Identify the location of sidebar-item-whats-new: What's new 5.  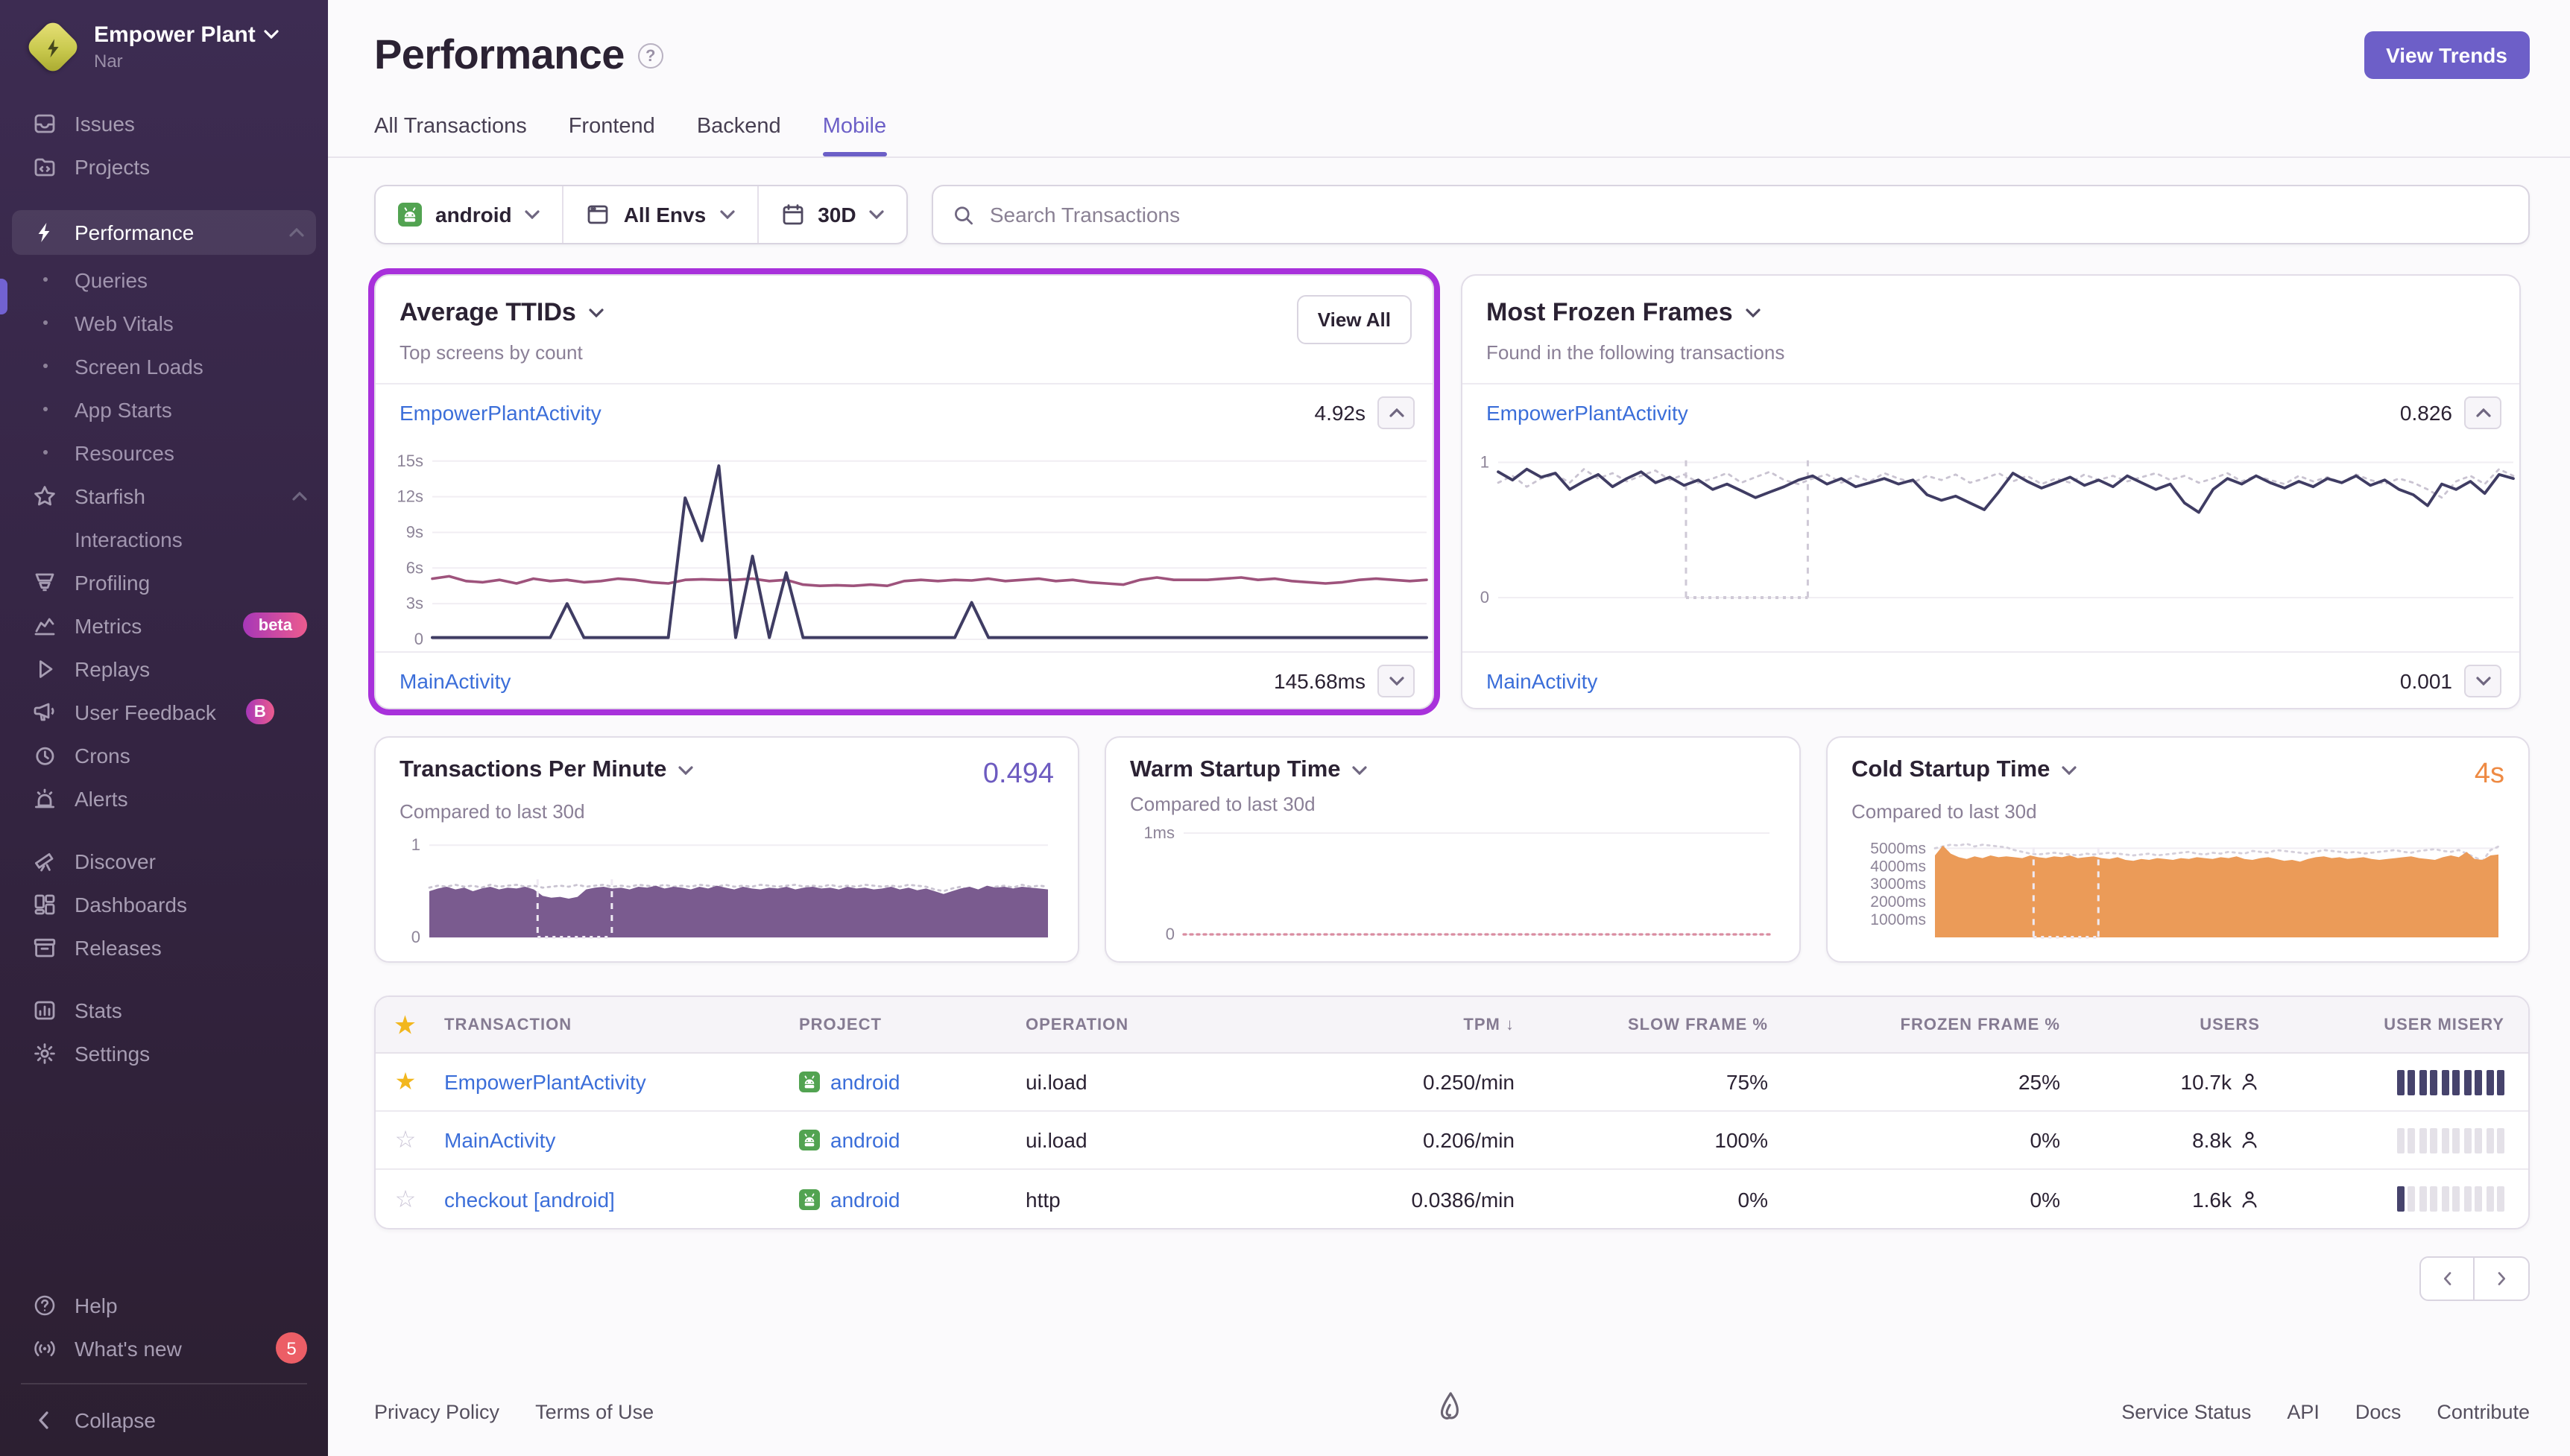
(164, 1348).